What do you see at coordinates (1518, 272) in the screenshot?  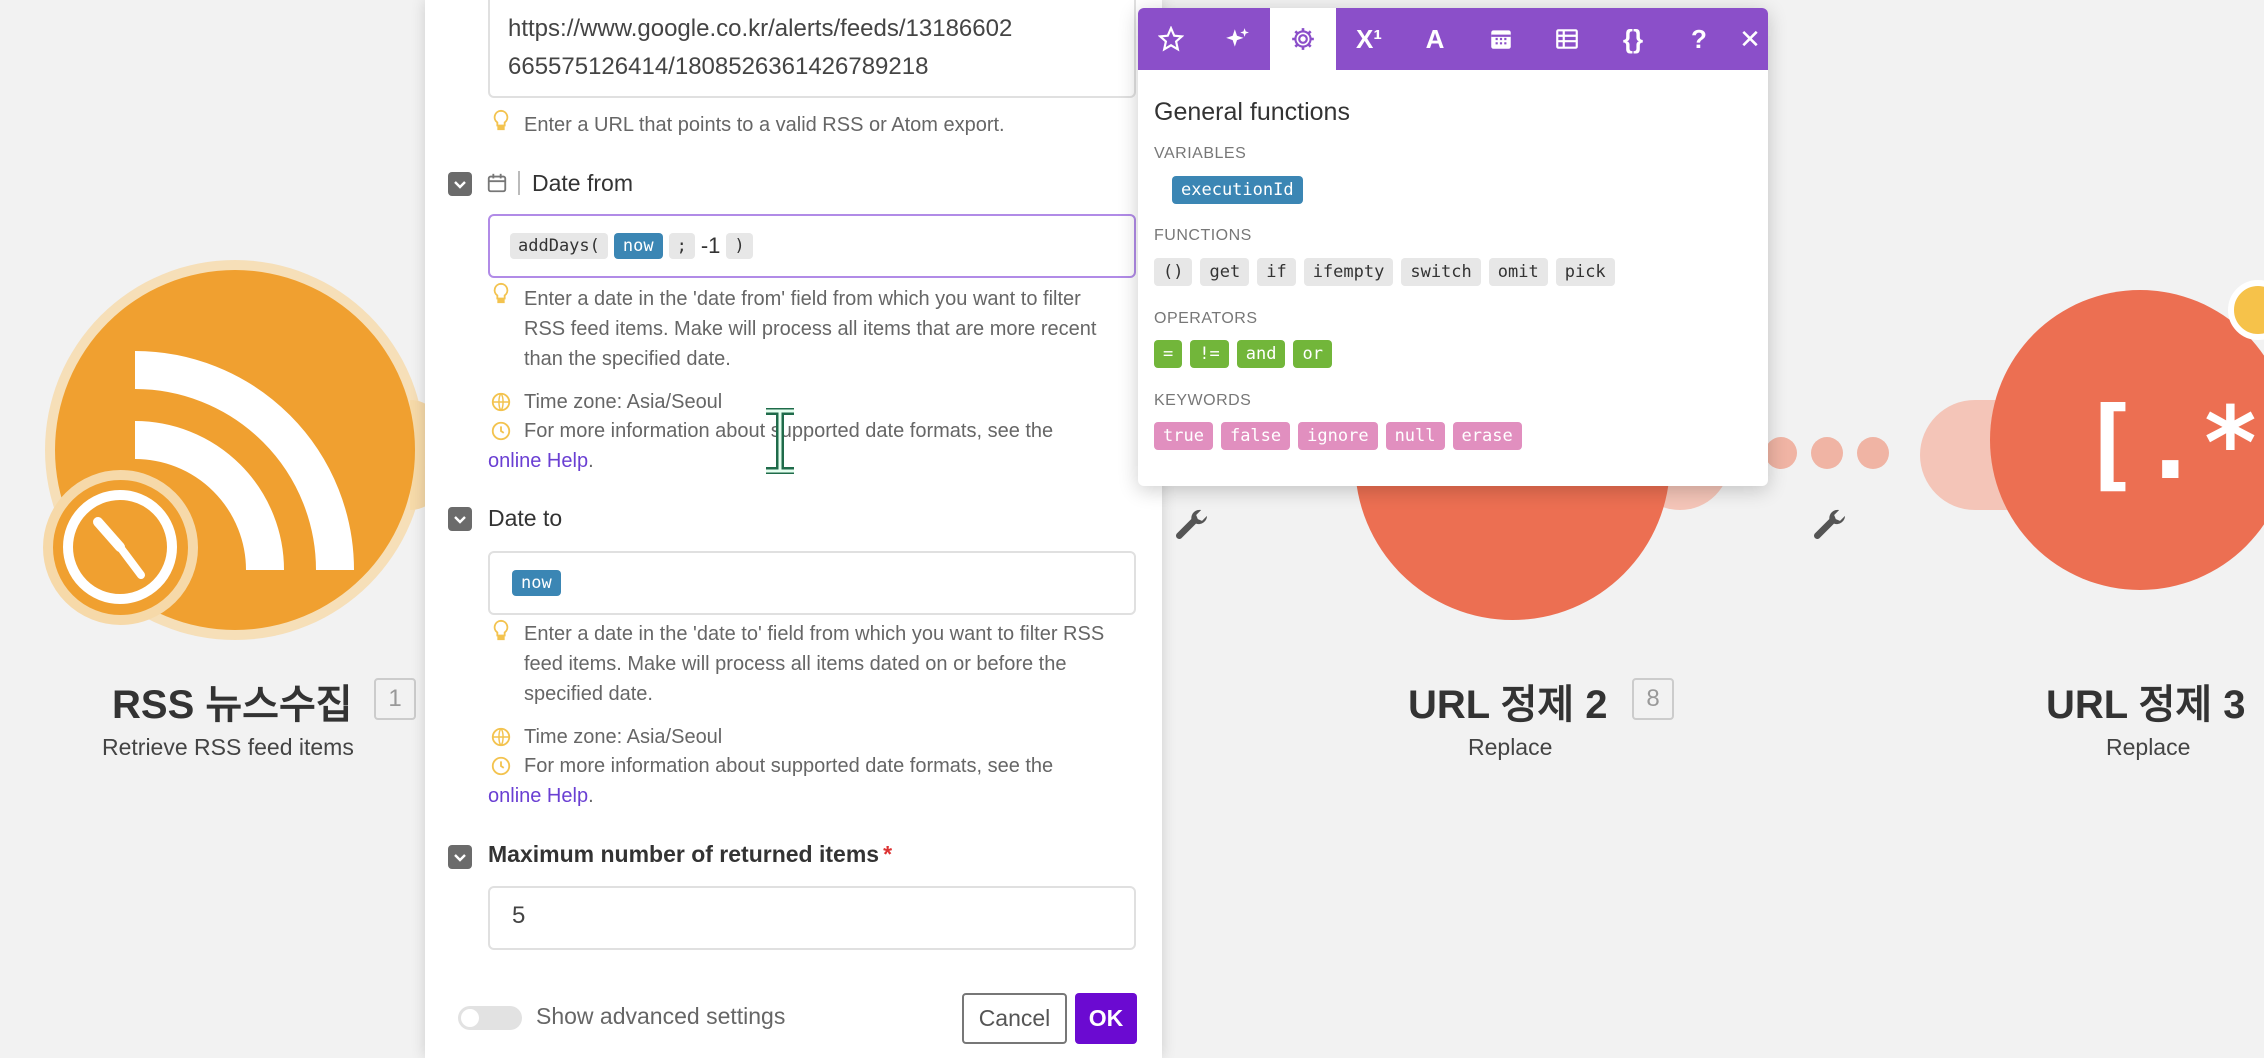 I see `function-chip: omit` at bounding box center [1518, 272].